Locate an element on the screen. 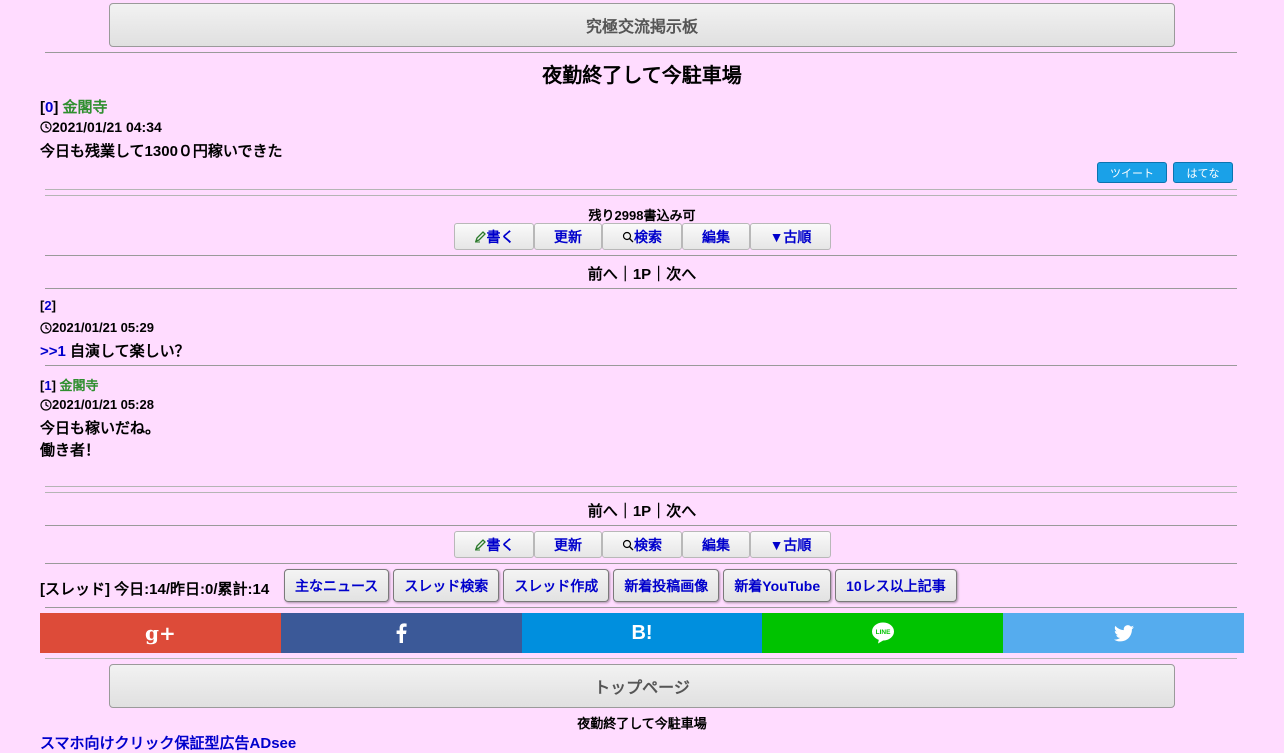 This screenshot has width=1284, height=753. svg-text: LINE is located at coordinates (882, 632).